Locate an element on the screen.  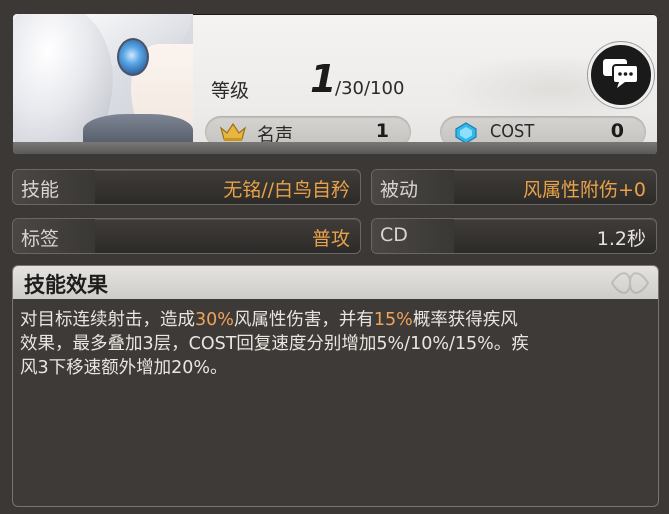
chat-bubble-icon is located at coordinates (621, 73).